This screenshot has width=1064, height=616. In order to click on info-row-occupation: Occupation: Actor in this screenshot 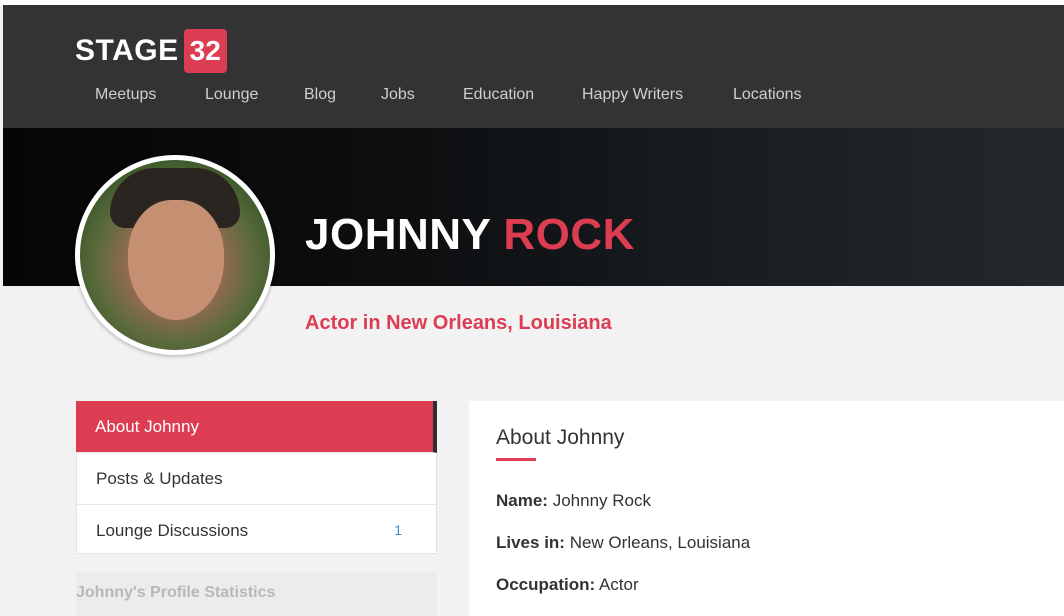, I will do `click(567, 585)`.